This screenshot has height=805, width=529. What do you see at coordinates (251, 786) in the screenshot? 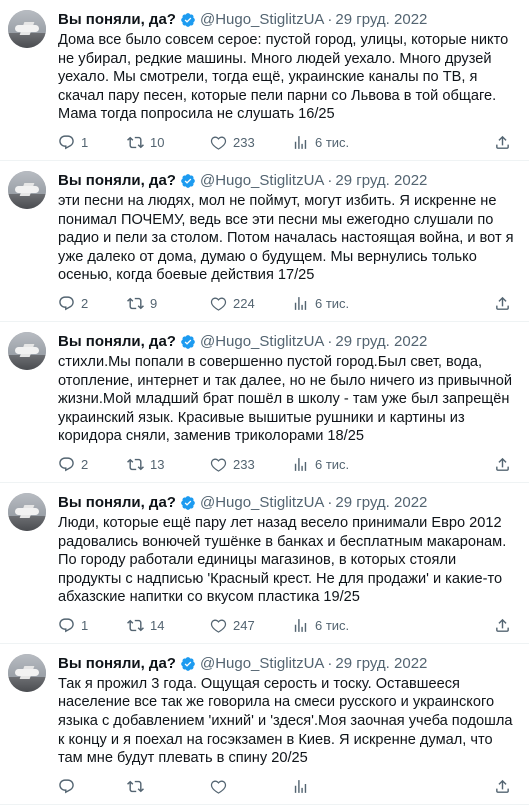
I see `like-button` at bounding box center [251, 786].